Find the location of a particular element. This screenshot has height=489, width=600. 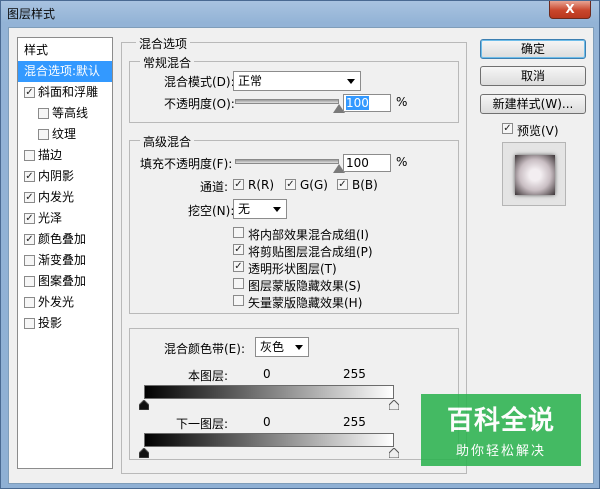

fill-opacity-input: 100 is located at coordinates (367, 163).